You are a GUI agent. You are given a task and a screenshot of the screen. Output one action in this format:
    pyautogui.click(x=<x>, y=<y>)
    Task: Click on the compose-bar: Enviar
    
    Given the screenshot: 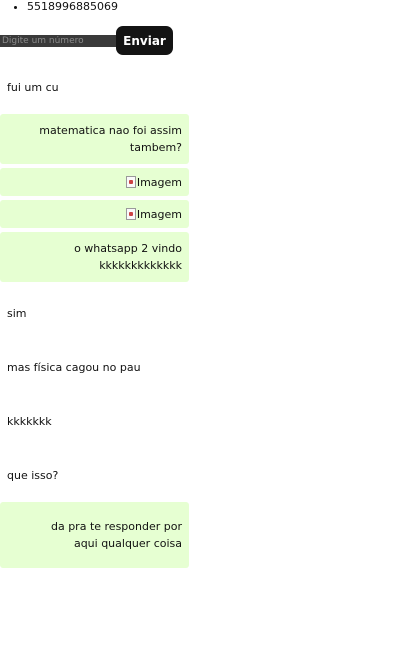 What is the action you would take?
    pyautogui.click(x=86, y=40)
    